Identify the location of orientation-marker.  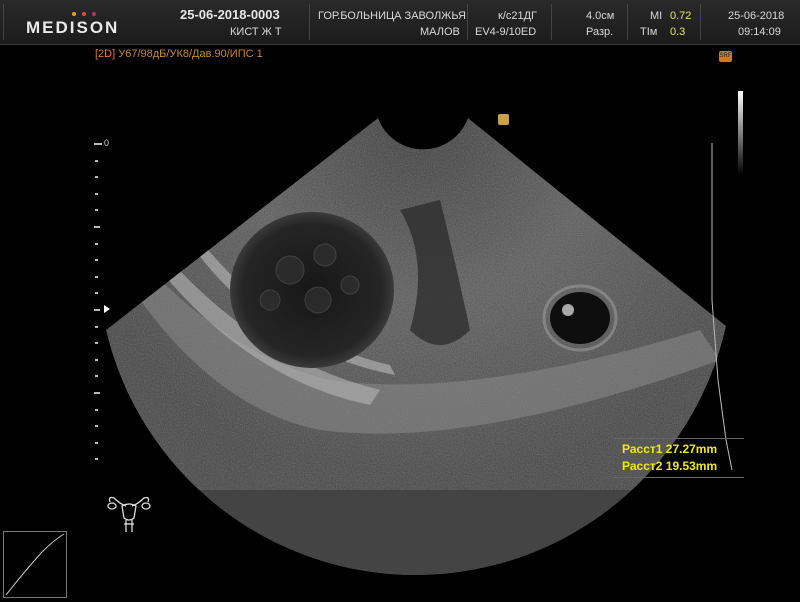
(503, 119).